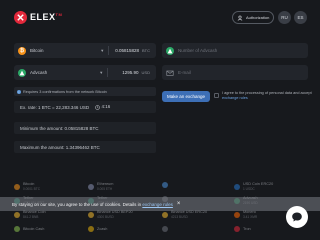  I want to click on email-placeholder: E-mail, so click(184, 72).